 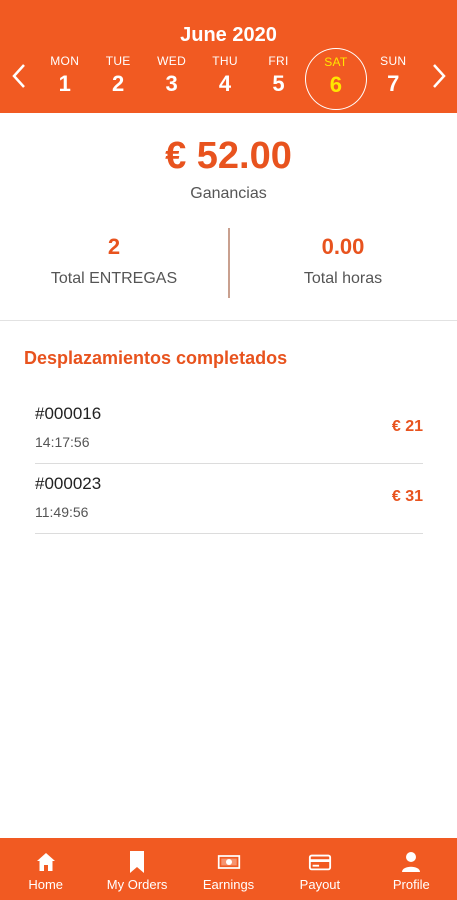 What do you see at coordinates (393, 83) in the screenshot?
I see `day-number: 7` at bounding box center [393, 83].